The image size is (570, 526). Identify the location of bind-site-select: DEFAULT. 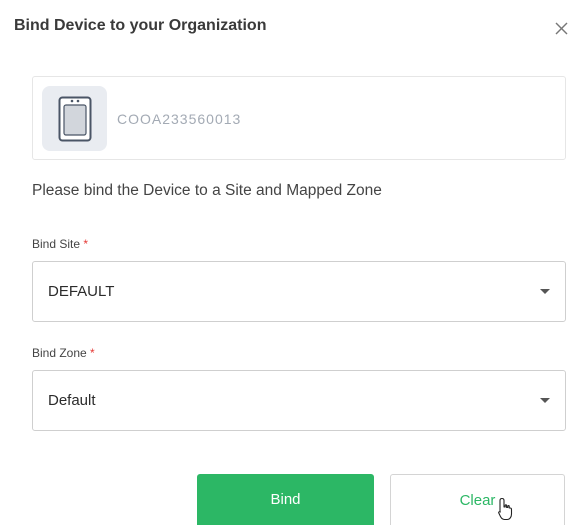
(299, 291).